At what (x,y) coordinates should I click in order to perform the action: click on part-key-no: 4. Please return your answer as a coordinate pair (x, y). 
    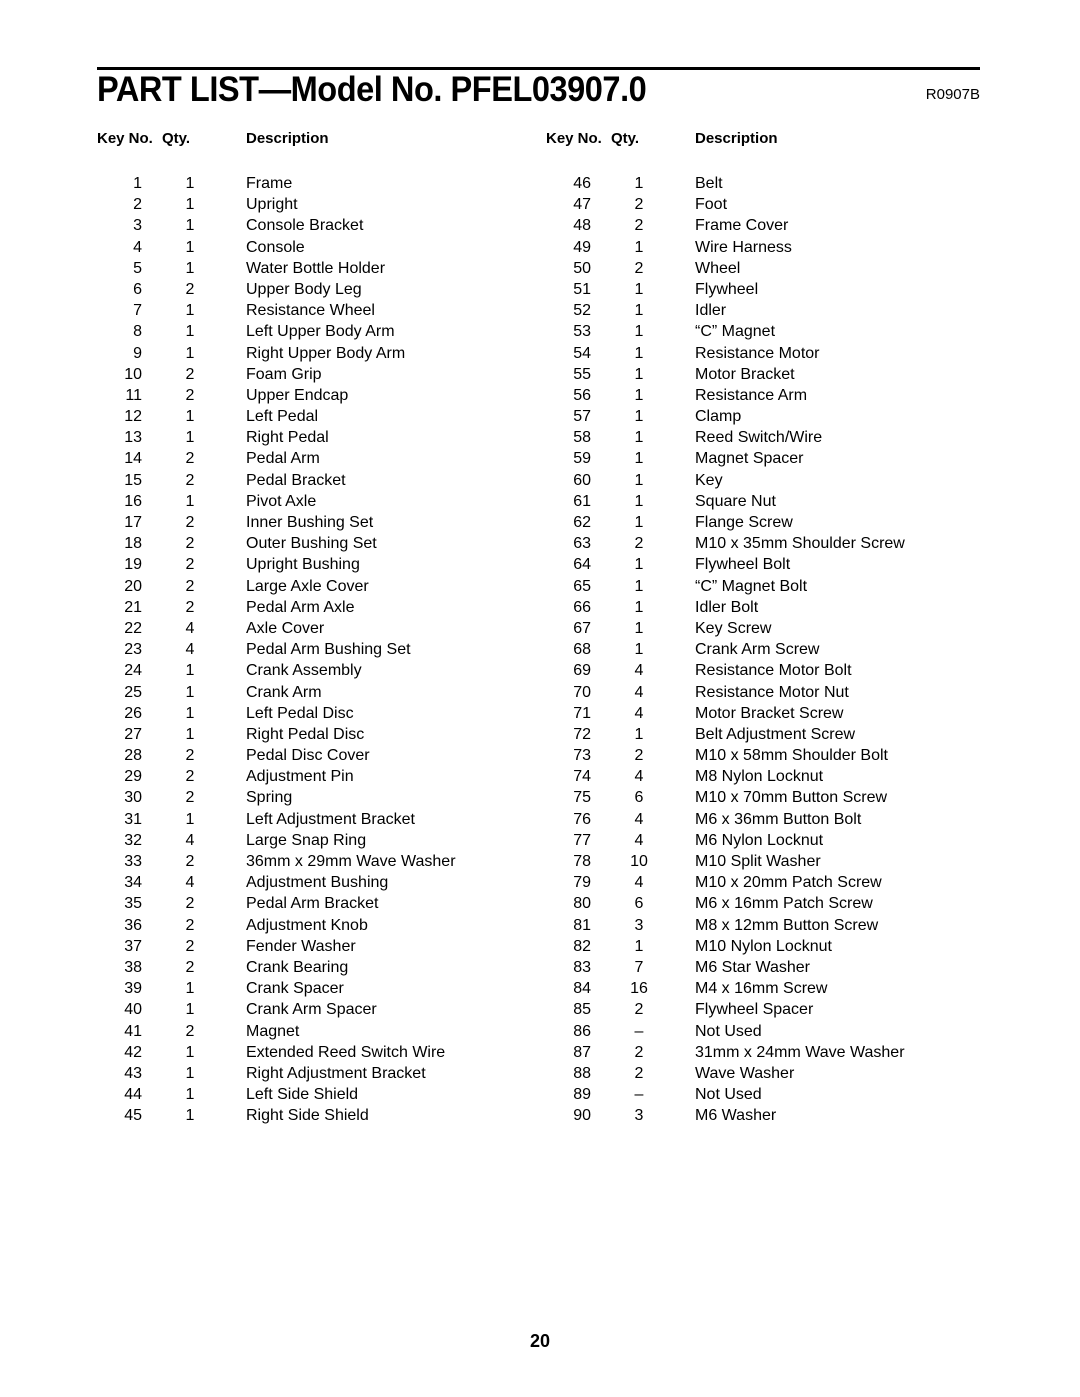
    Looking at the image, I should click on (137, 247).